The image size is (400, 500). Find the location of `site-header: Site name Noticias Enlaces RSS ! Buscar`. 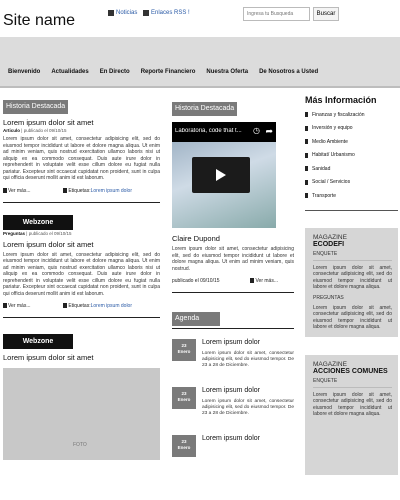

site-header: Site name Noticias Enlaces RSS ! Buscar is located at coordinates (200, 18).